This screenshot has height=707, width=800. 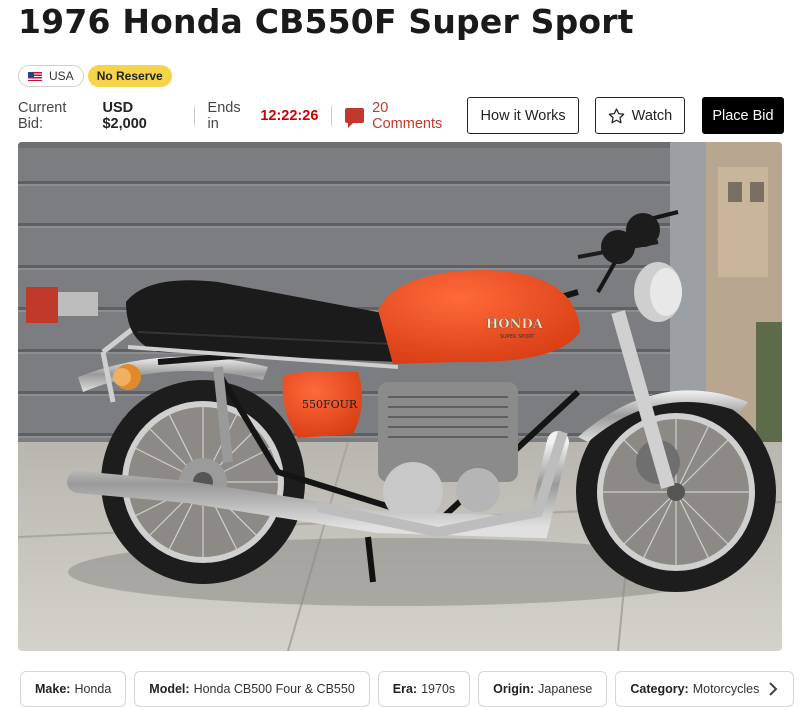 I want to click on detail-chip-era: Era: 1970s, so click(x=424, y=689).